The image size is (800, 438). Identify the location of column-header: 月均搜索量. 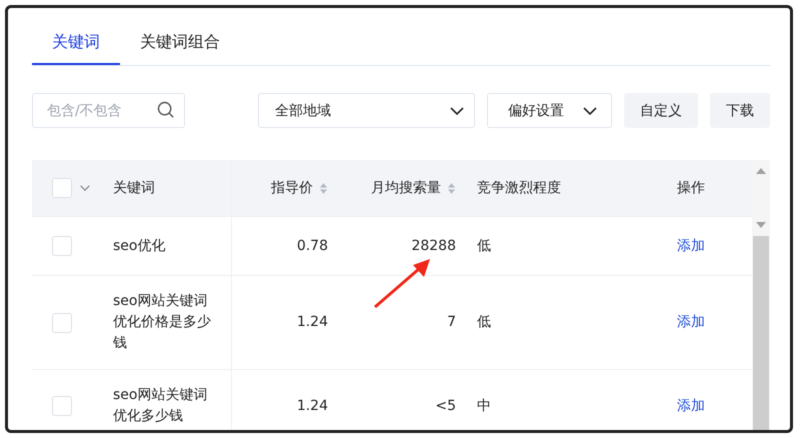
(400, 188).